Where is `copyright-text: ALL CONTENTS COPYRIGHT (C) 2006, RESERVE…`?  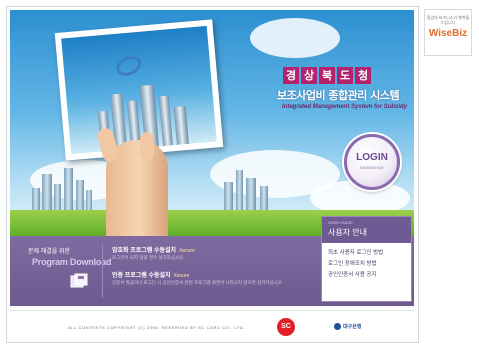
copyright-text: ALL CONTENTS COPYRIGHT (C) 2006, RESERVE… is located at coordinates (157, 327).